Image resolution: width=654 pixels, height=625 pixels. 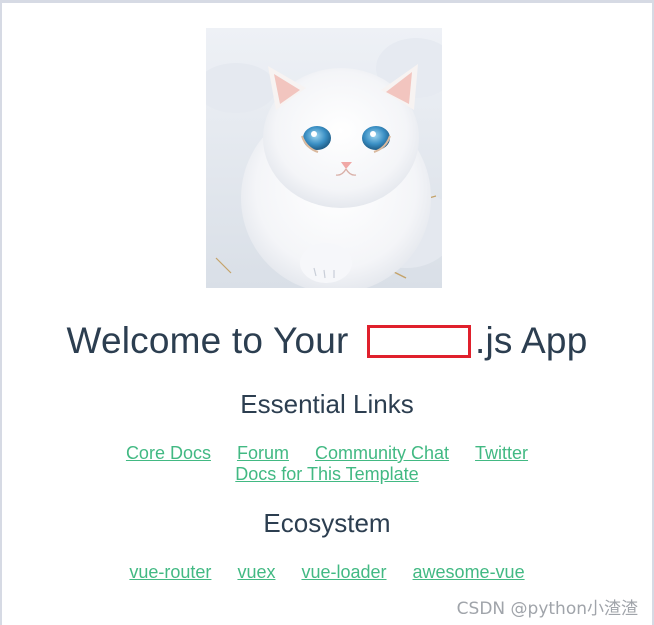 I want to click on window-top-border, so click(x=327, y=1).